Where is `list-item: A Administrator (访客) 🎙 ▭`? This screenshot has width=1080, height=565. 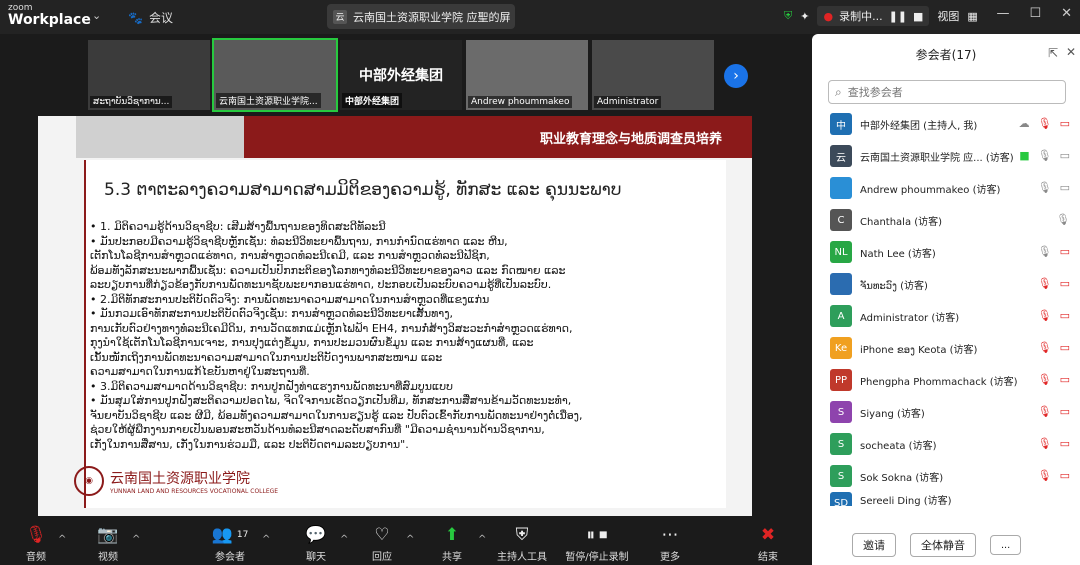
list-item: A Administrator (访客) 🎙 ▭ is located at coordinates (946, 316).